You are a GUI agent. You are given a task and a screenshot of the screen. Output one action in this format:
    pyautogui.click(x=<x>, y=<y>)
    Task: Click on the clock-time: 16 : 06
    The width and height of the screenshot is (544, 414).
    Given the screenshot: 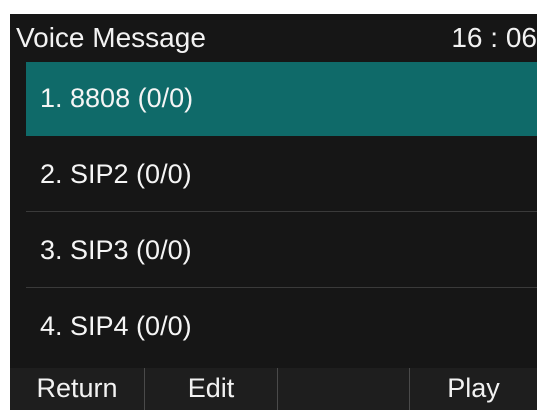 What is the action you would take?
    pyautogui.click(x=494, y=37)
    